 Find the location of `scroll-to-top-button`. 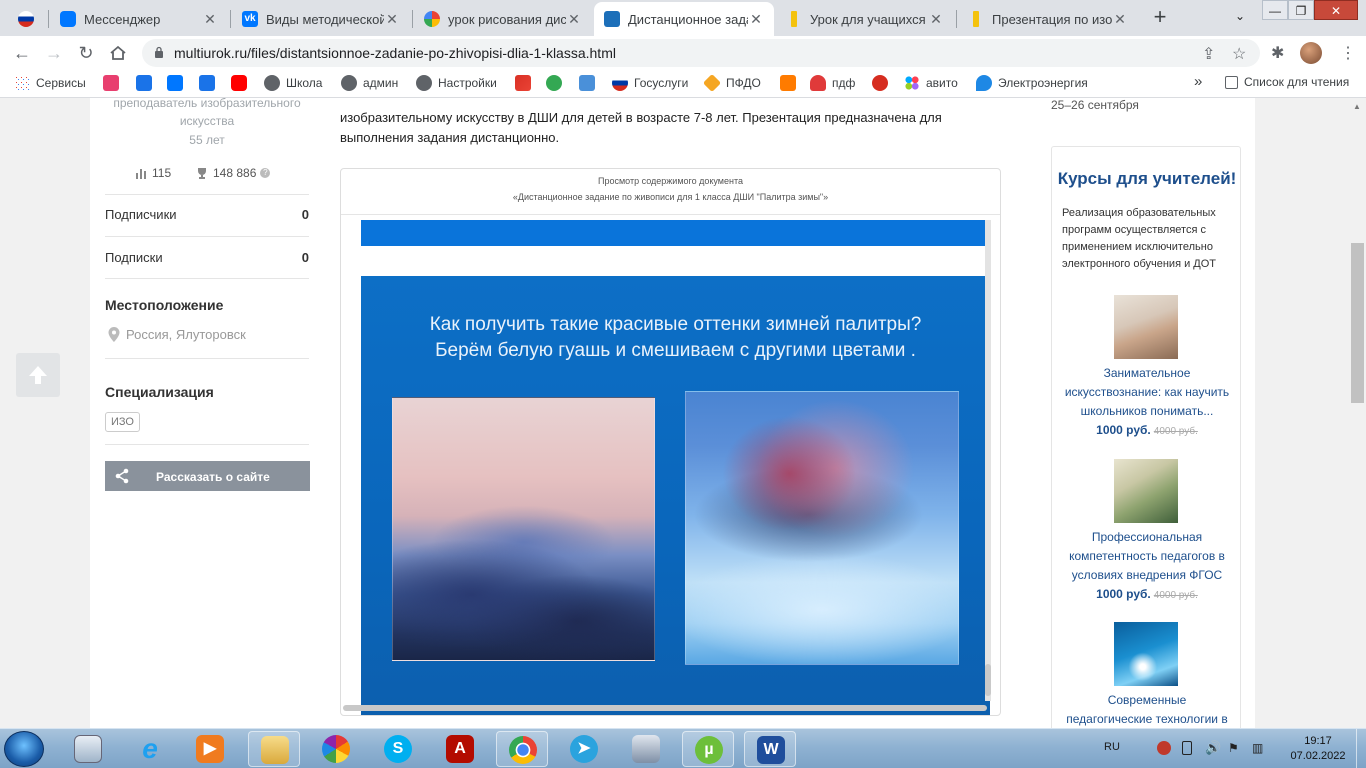

scroll-to-top-button is located at coordinates (38, 375).